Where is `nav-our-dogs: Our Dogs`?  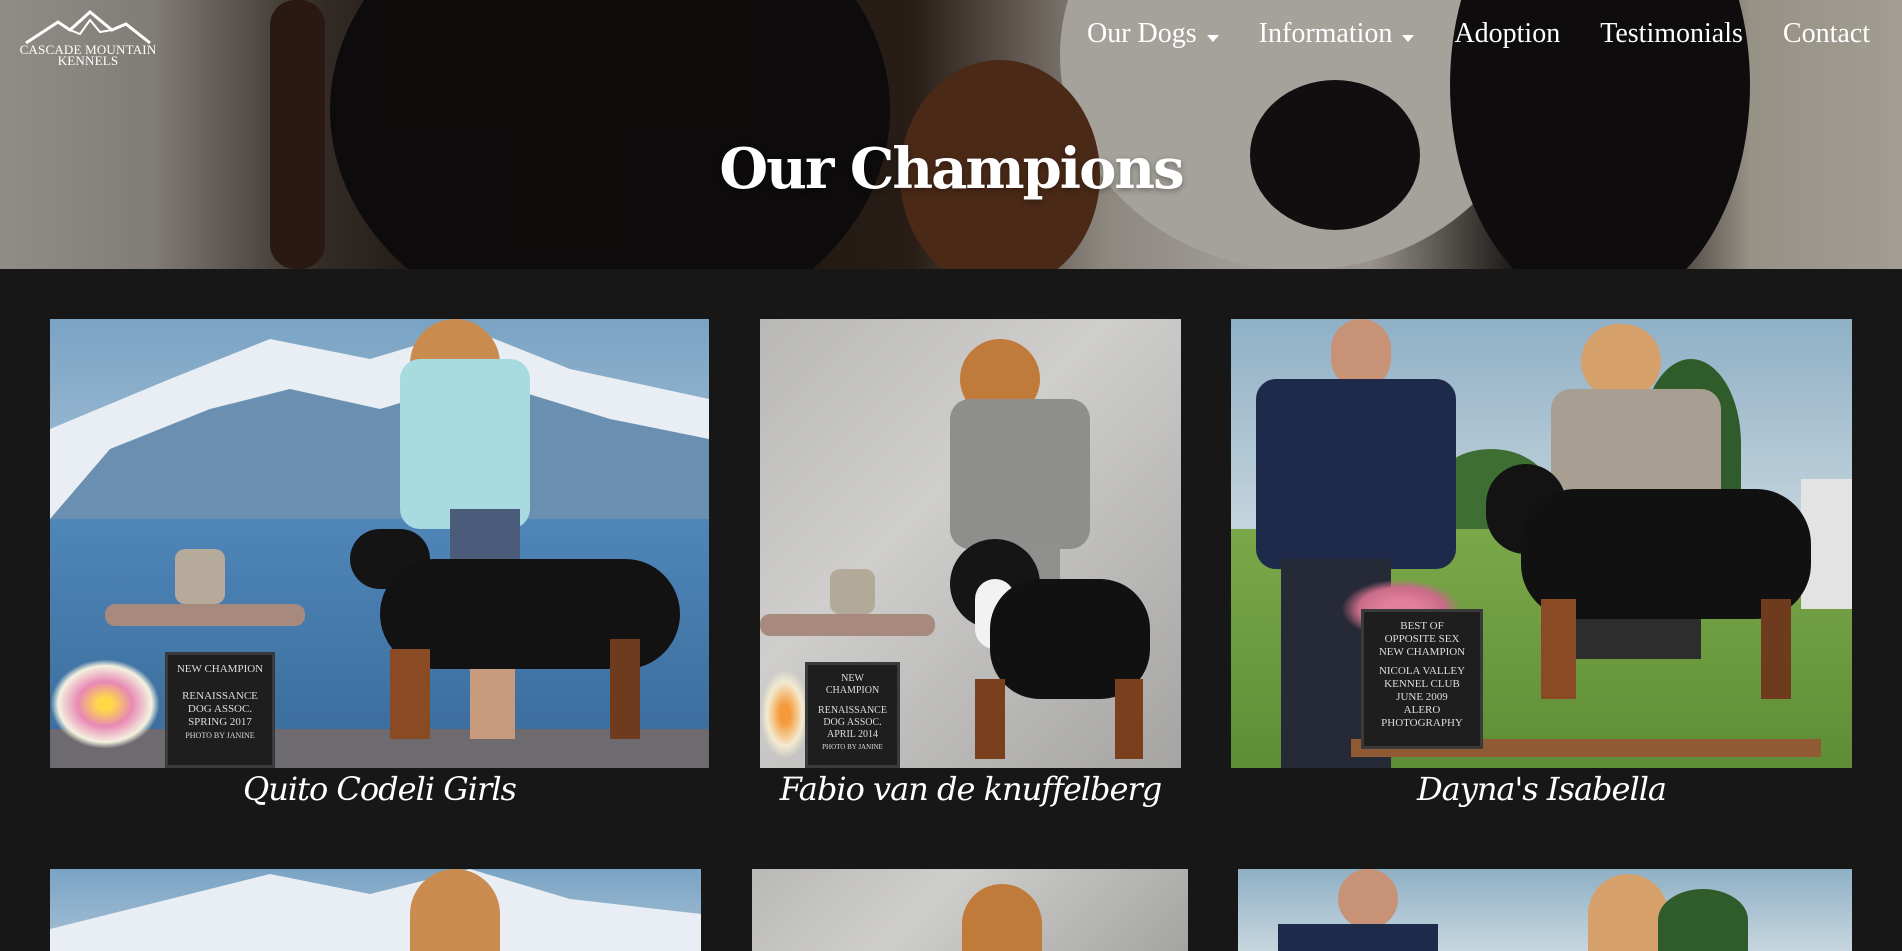 nav-our-dogs: Our Dogs is located at coordinates (1153, 34).